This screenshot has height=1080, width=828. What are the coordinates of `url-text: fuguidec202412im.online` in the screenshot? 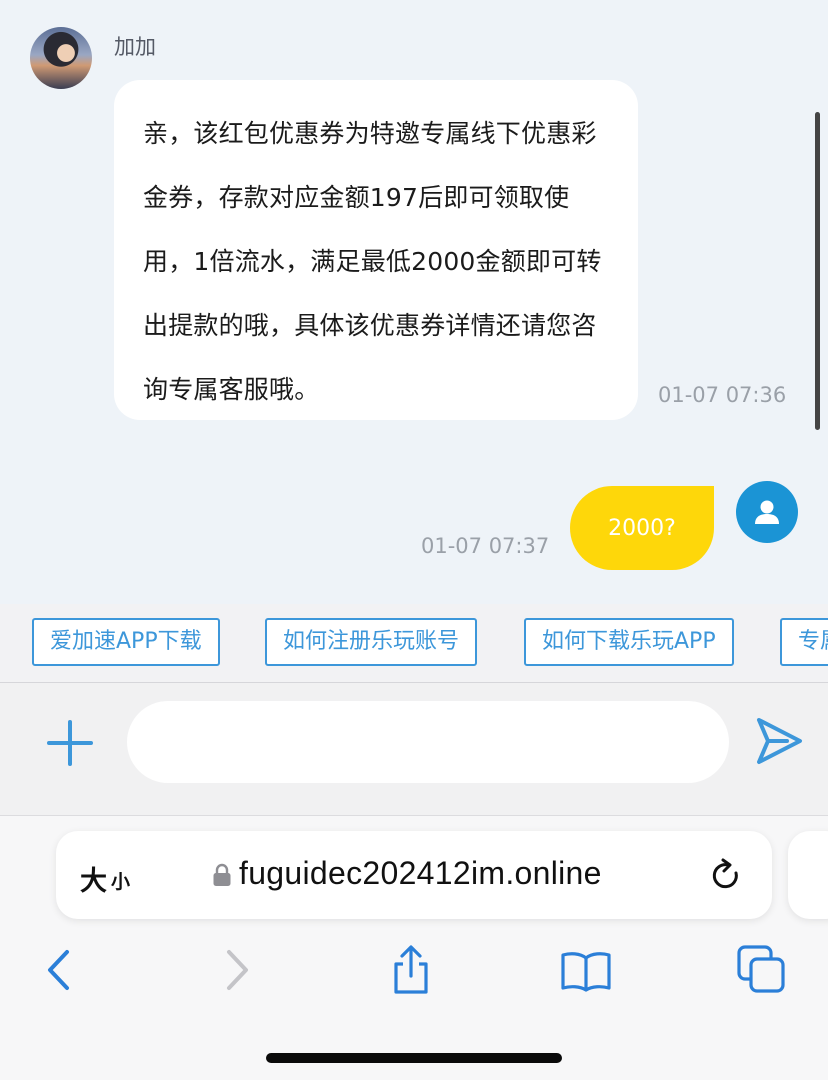 It's located at (420, 873).